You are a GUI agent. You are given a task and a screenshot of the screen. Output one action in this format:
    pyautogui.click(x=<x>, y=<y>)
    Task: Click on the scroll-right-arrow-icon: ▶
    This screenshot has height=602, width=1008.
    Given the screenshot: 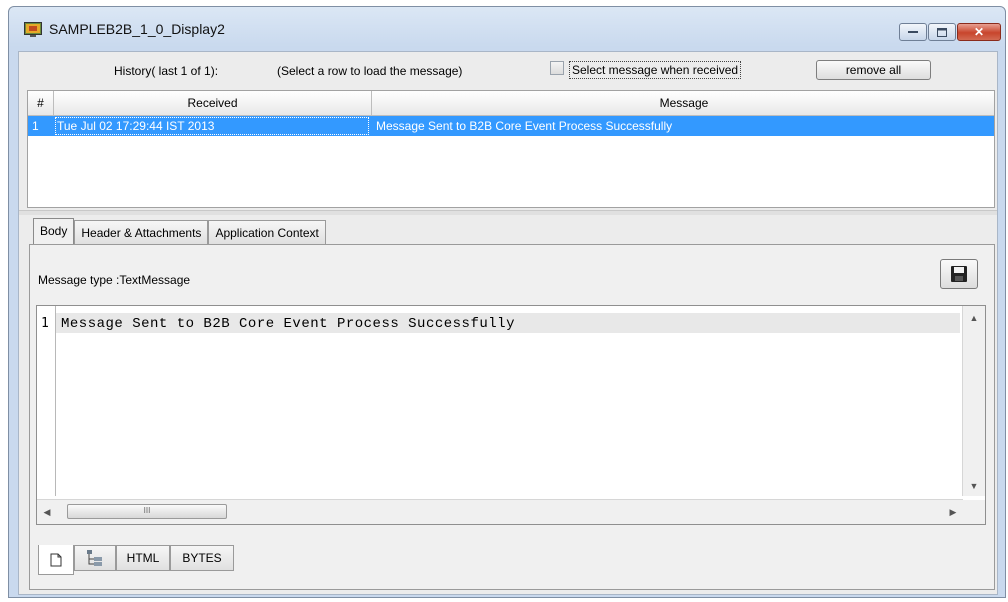 What is the action you would take?
    pyautogui.click(x=953, y=512)
    